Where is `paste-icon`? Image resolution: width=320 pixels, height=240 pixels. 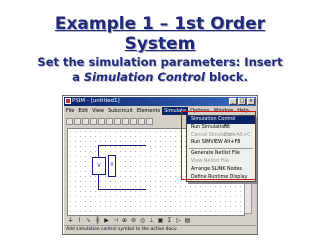 paste-icon is located at coordinates (117, 121).